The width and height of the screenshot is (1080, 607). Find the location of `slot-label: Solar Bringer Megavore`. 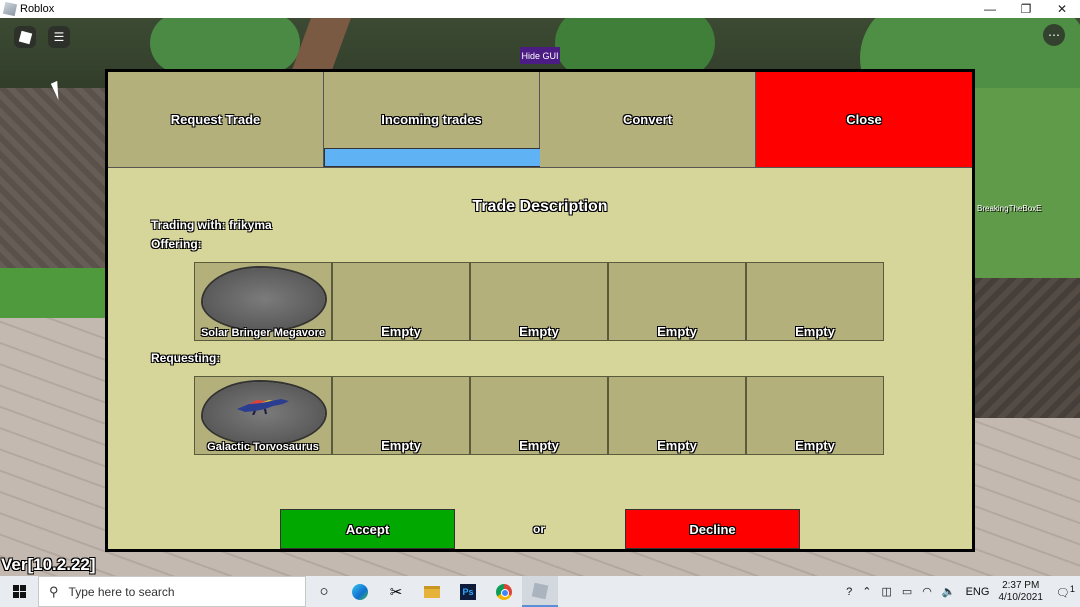

slot-label: Solar Bringer Megavore is located at coordinates (263, 333).